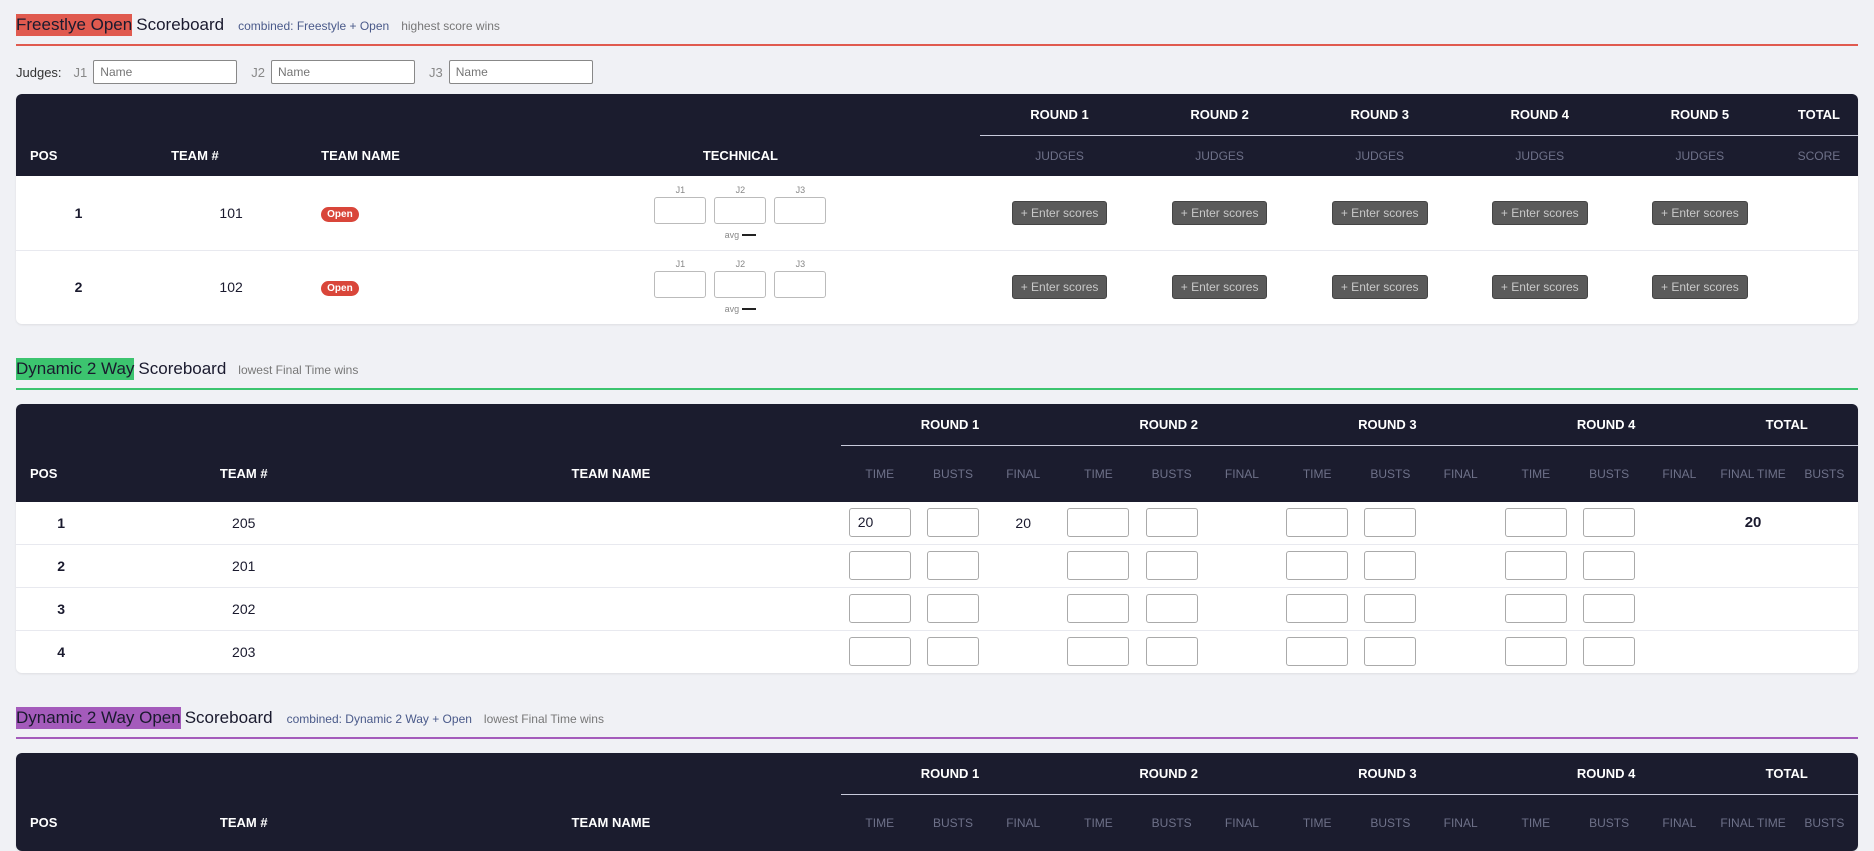 This screenshot has height=851, width=1874. I want to click on judge-1-name-input, so click(165, 72).